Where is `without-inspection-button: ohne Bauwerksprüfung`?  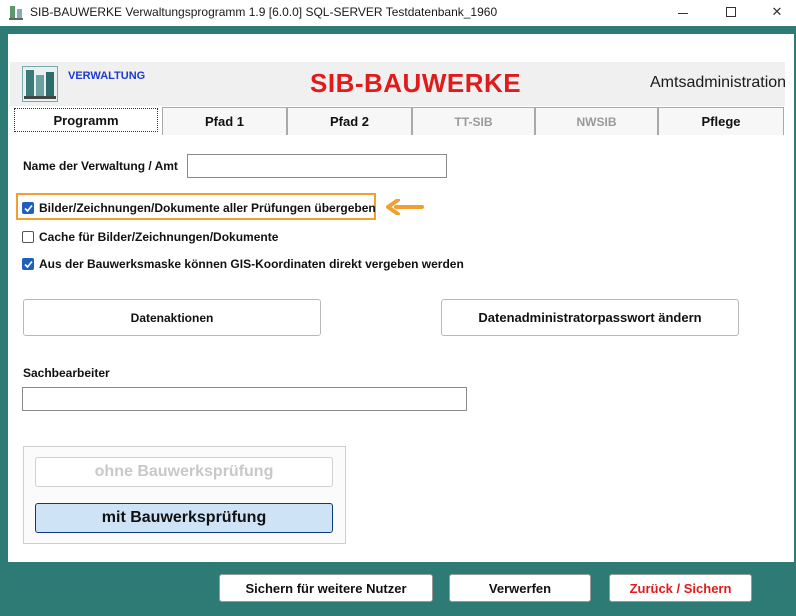 without-inspection-button: ohne Bauwerksprüfung is located at coordinates (184, 472).